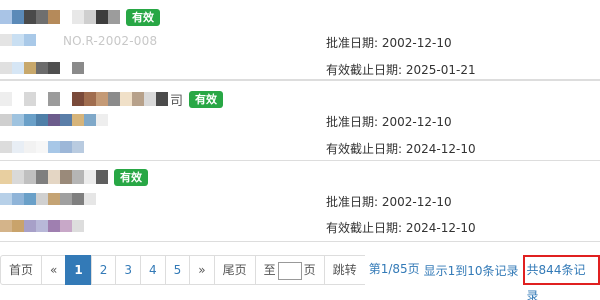 Image resolution: width=600 pixels, height=300 pixels. Describe the element at coordinates (344, 270) in the screenshot. I see `jump-button: 跳转` at that location.